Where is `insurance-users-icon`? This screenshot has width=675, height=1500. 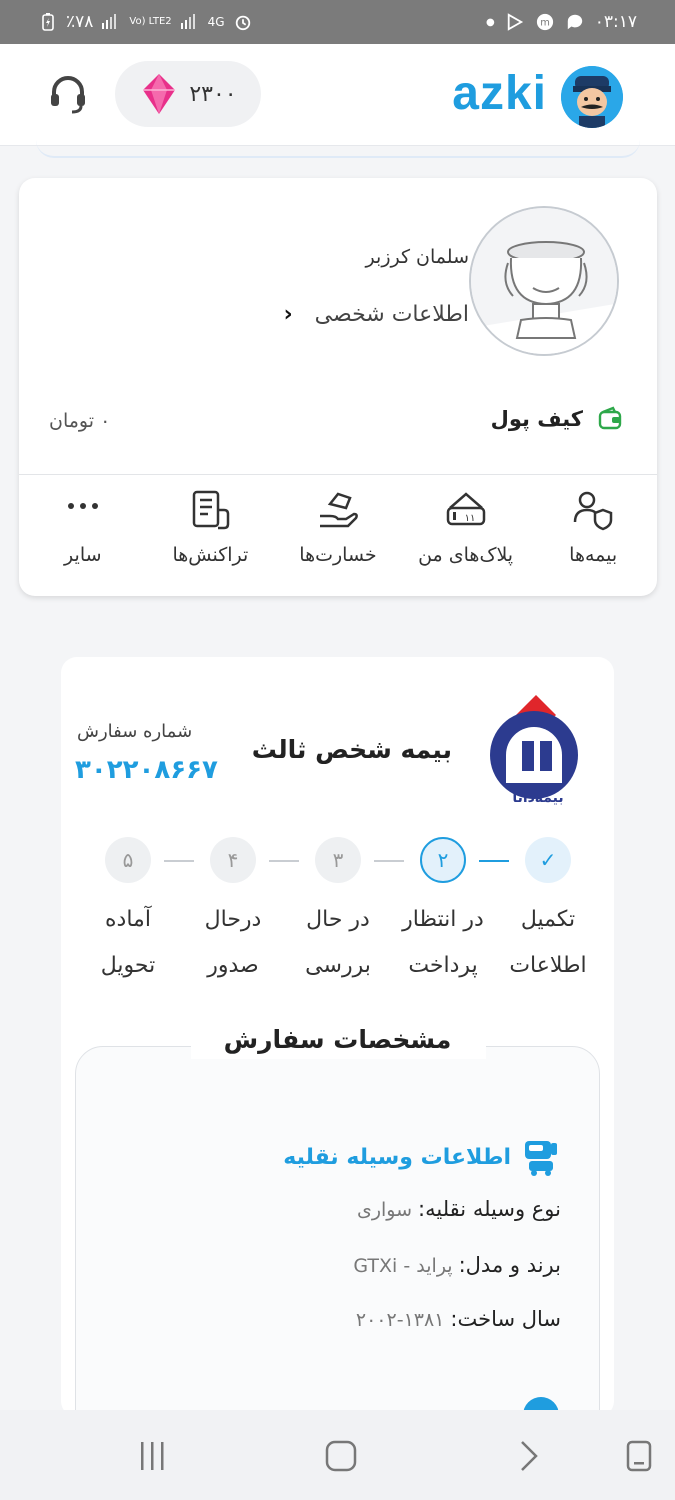
insurance-users-icon is located at coordinates (593, 511).